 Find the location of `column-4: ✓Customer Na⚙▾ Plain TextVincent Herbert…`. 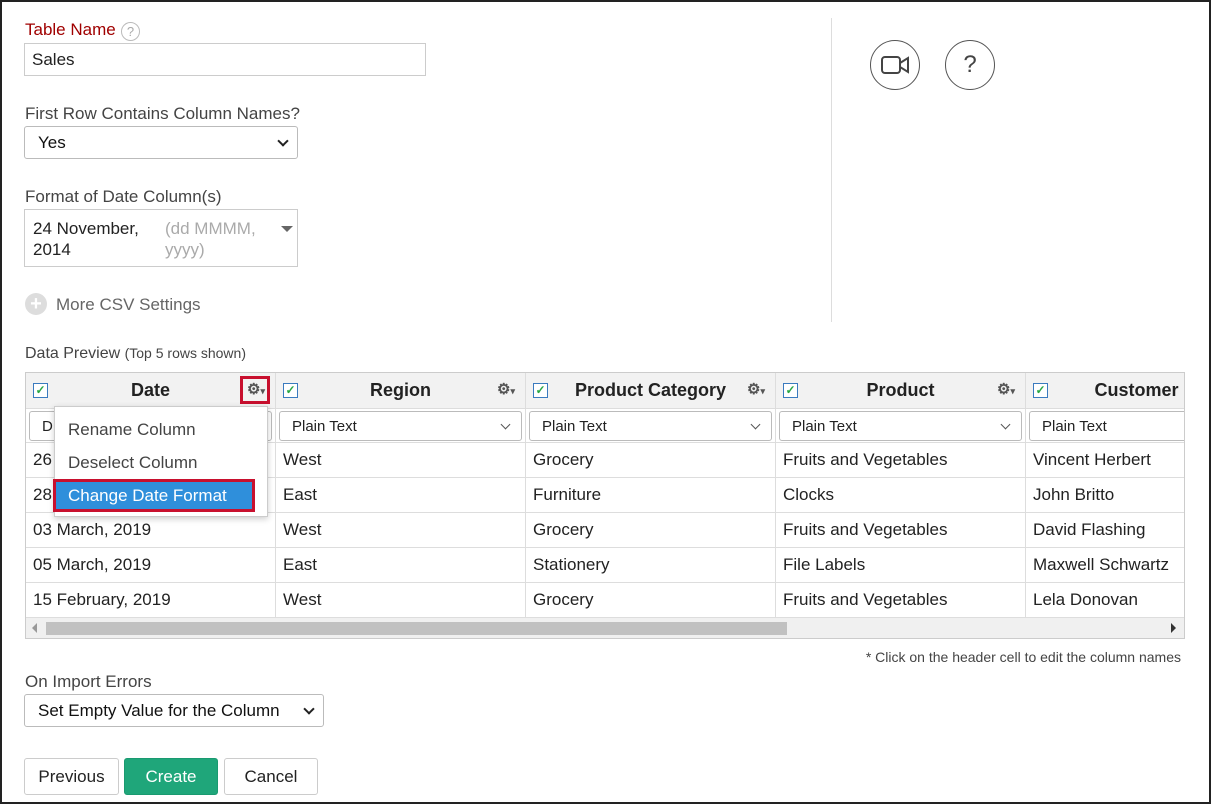

column-4: ✓Customer Na⚙▾ Plain TextVincent Herbert… is located at coordinates (1105, 495).